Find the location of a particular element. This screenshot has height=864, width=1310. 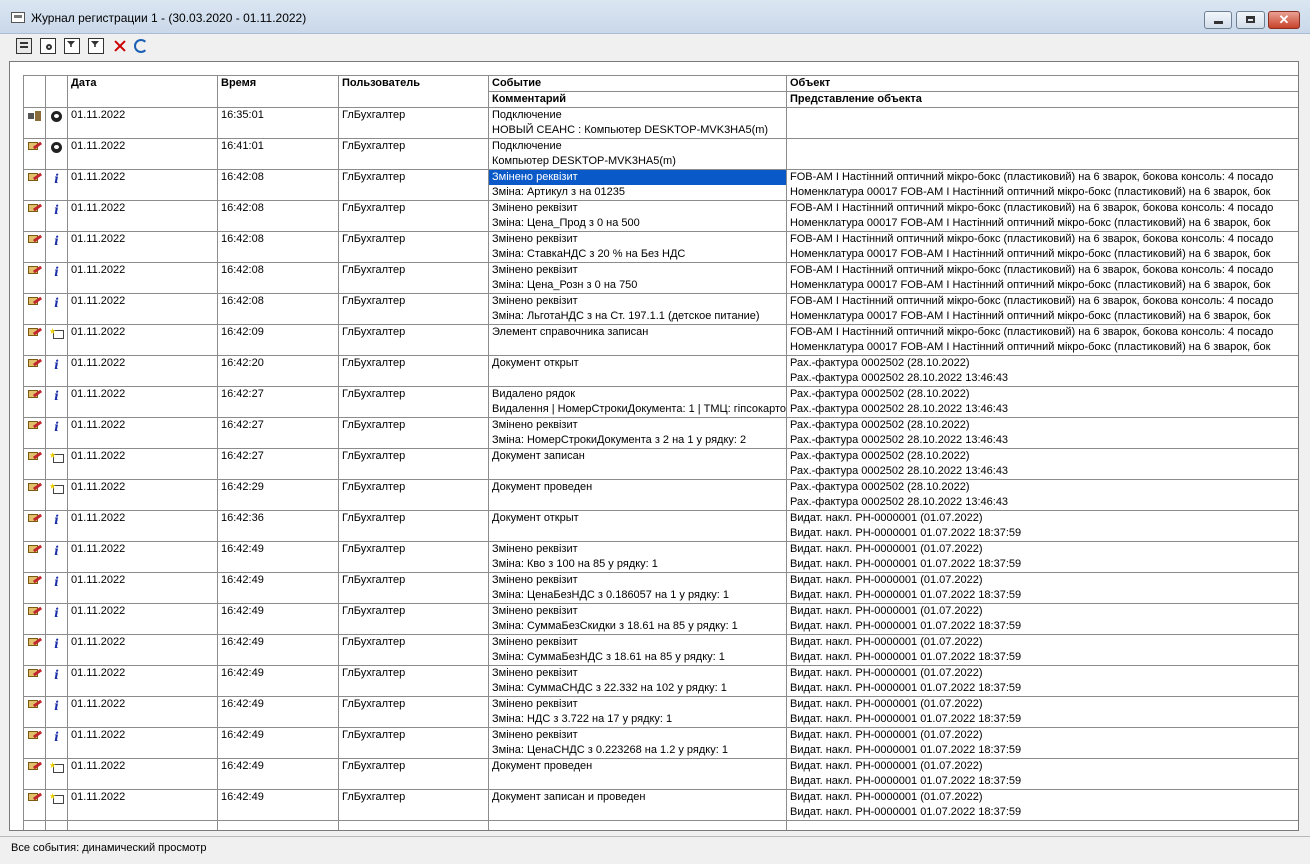

clear-filter-icon is located at coordinates (120, 46).